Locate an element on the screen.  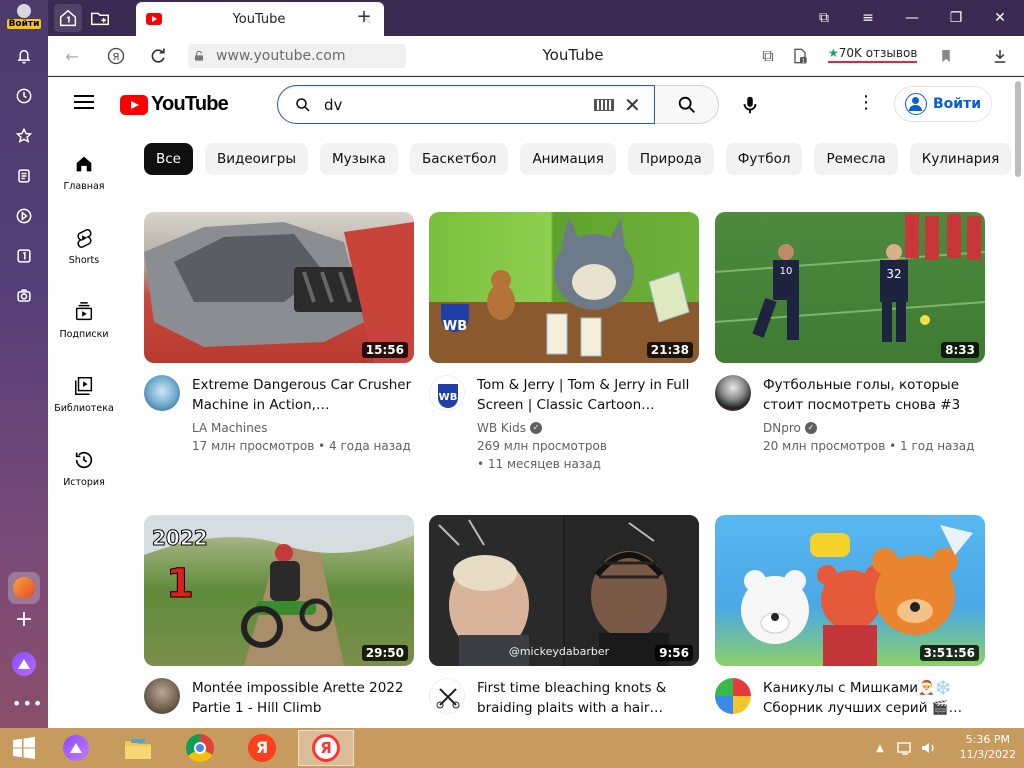
tab-manager-icon: ⧉ is located at coordinates (824, 18).